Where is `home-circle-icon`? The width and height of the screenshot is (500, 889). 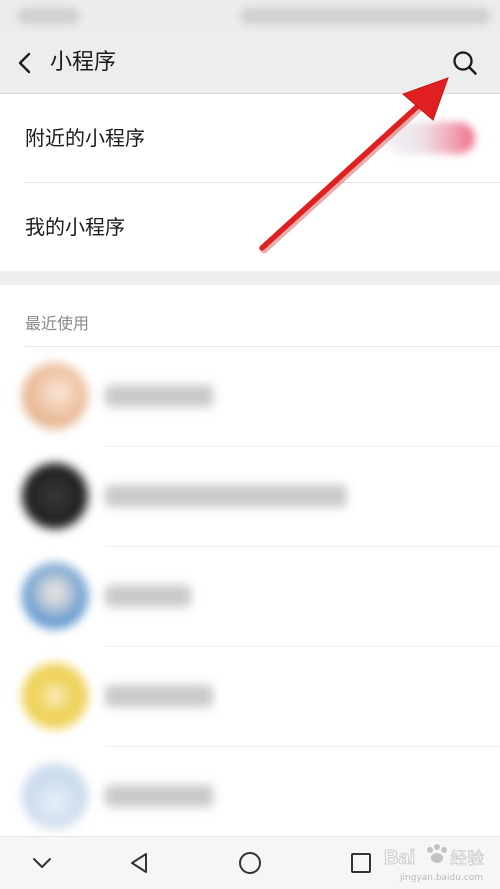
home-circle-icon is located at coordinates (250, 863).